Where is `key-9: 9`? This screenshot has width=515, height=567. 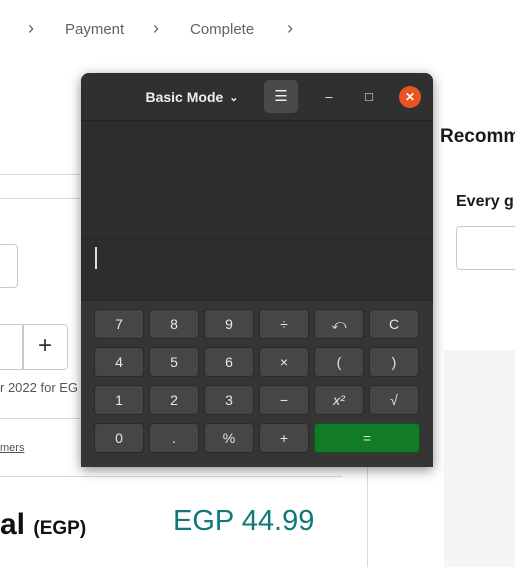
key-9: 9 is located at coordinates (229, 324).